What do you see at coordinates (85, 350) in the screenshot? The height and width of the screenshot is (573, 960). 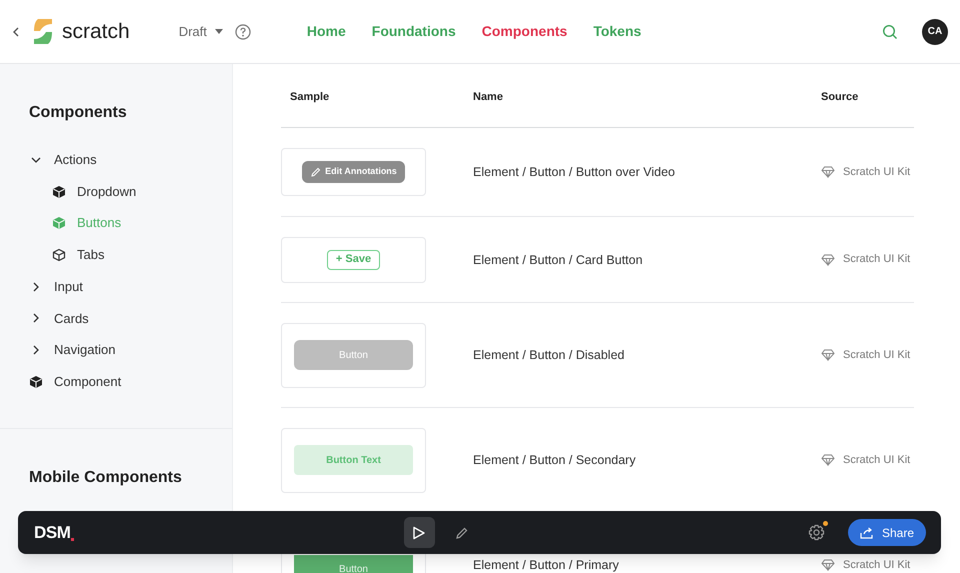 I see `sidebar-item: Navigation` at bounding box center [85, 350].